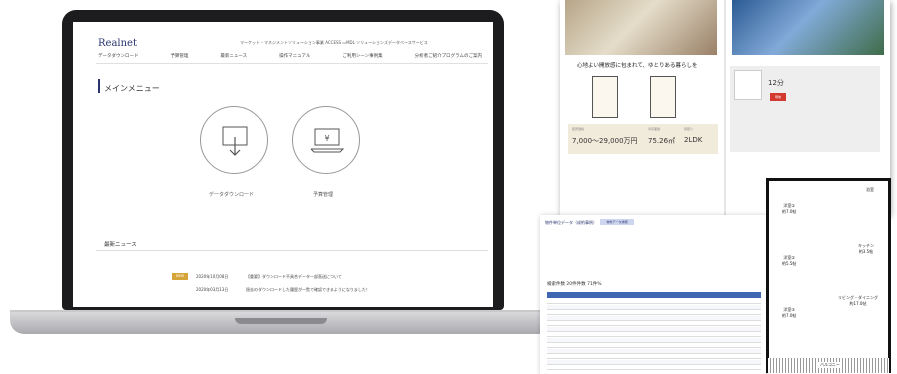 This screenshot has width=897, height=374. What do you see at coordinates (294, 56) in the screenshot?
I see `nav-manual: 操作マニュアル` at bounding box center [294, 56].